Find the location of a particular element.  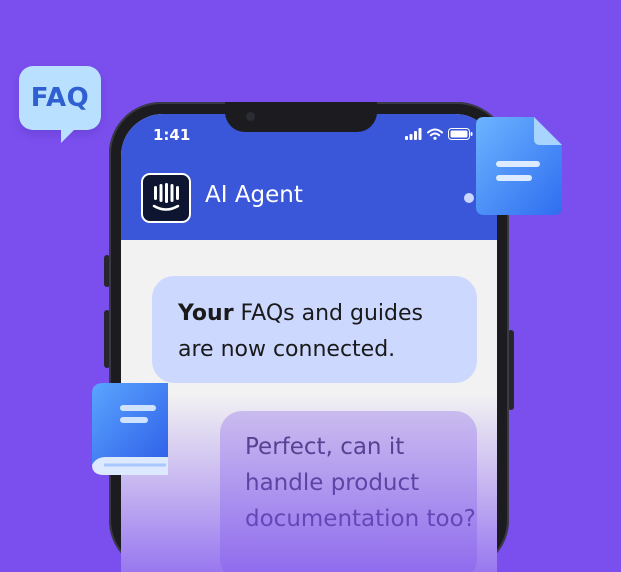

chat-header: 1:41 AI Agent is located at coordinates (309, 177).